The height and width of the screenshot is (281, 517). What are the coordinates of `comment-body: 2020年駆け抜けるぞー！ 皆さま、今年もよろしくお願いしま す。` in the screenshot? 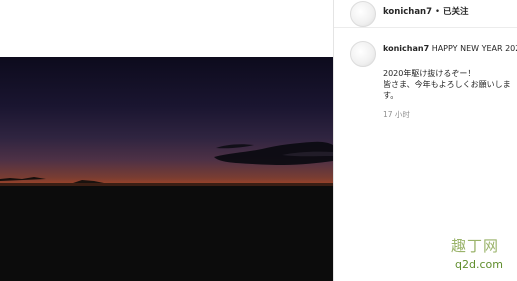 It's located at (448, 84).